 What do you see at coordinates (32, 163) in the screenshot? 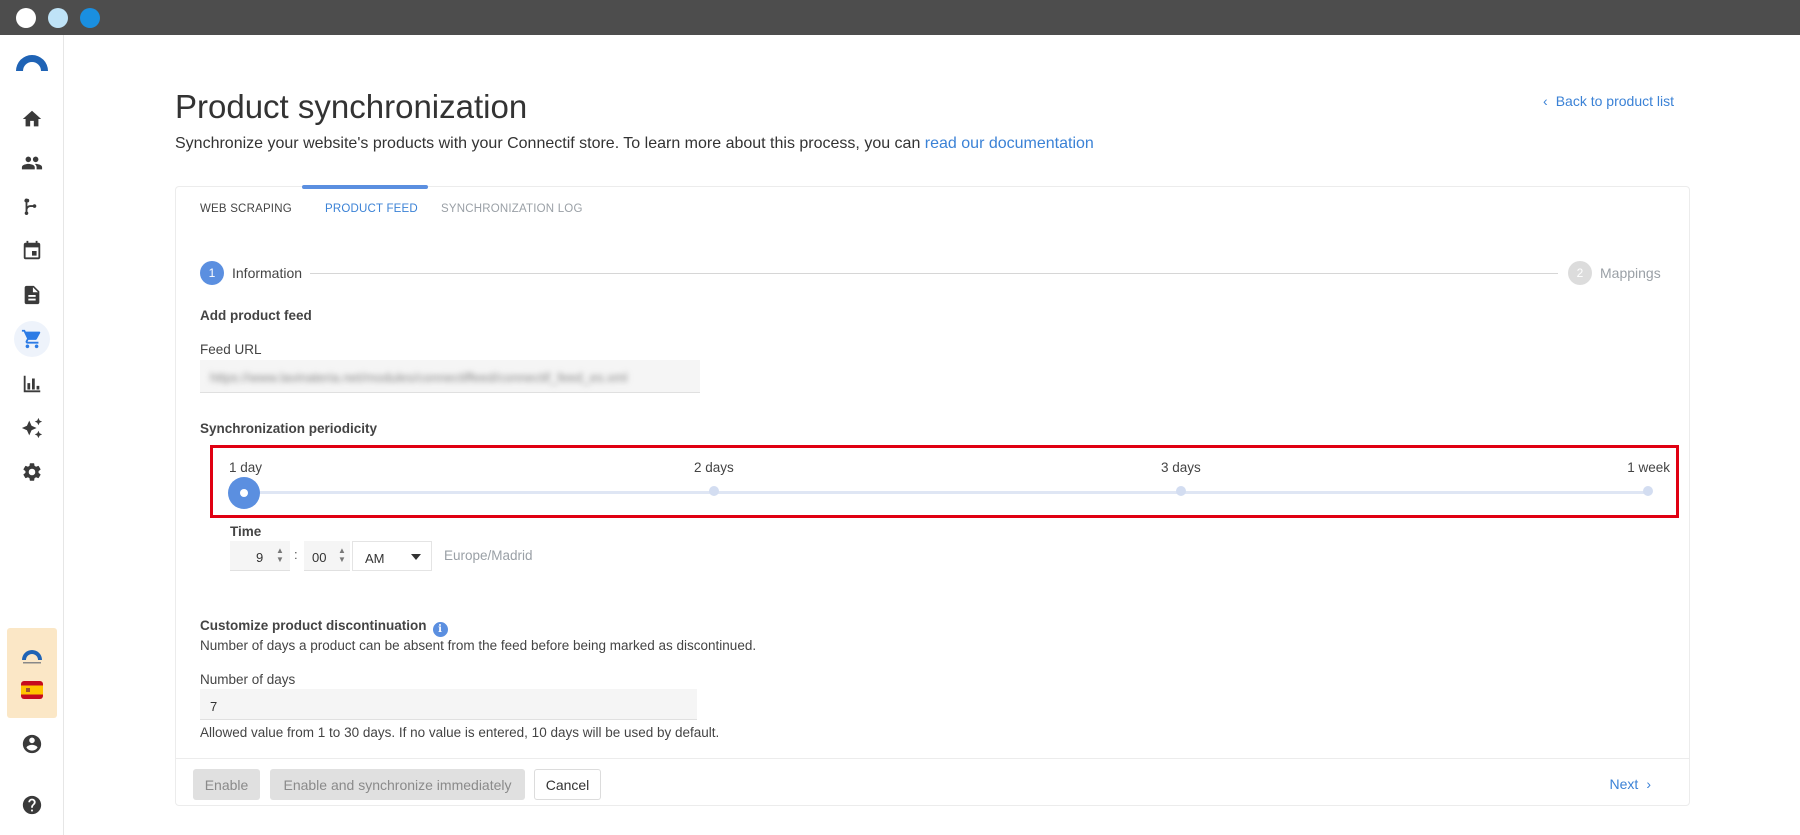
I see `contacts-icon` at bounding box center [32, 163].